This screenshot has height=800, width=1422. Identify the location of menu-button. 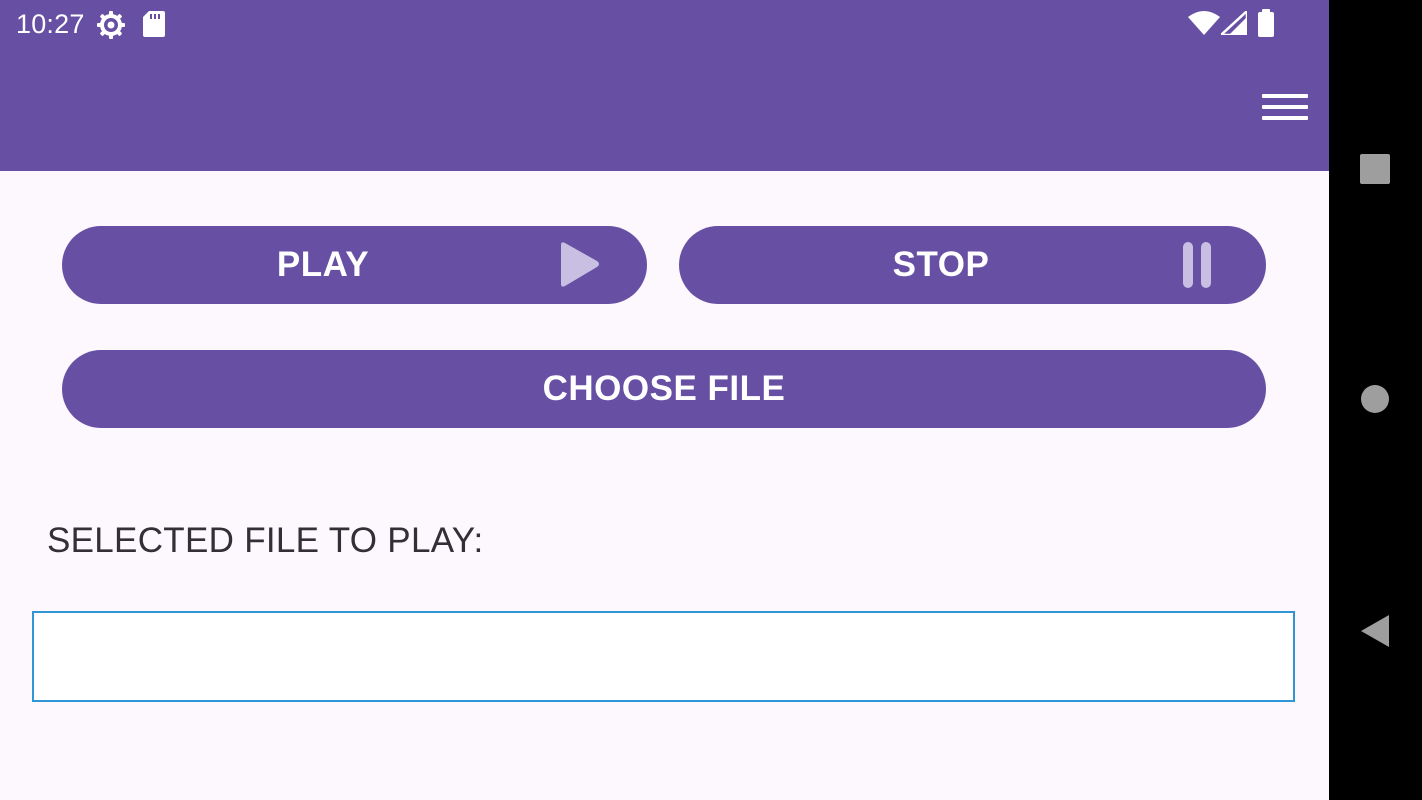
(1285, 109).